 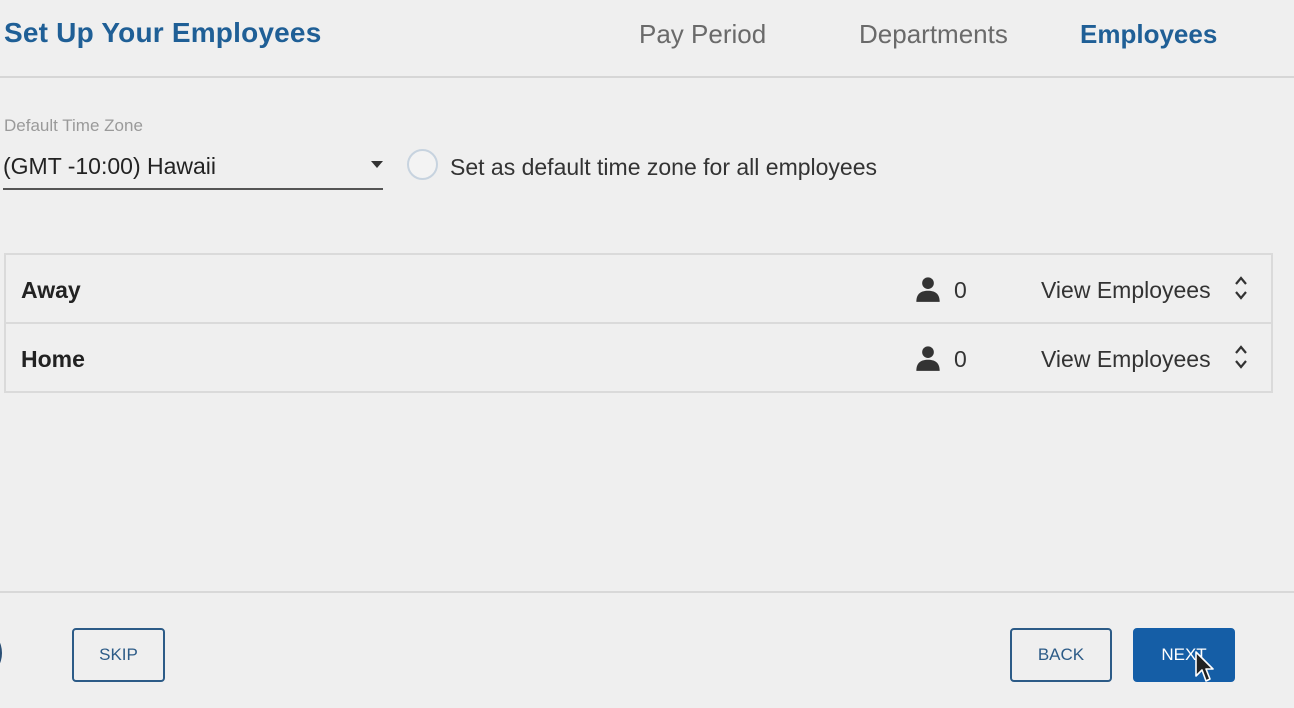 I want to click on page-title: Set Up Your Employees, so click(x=163, y=32).